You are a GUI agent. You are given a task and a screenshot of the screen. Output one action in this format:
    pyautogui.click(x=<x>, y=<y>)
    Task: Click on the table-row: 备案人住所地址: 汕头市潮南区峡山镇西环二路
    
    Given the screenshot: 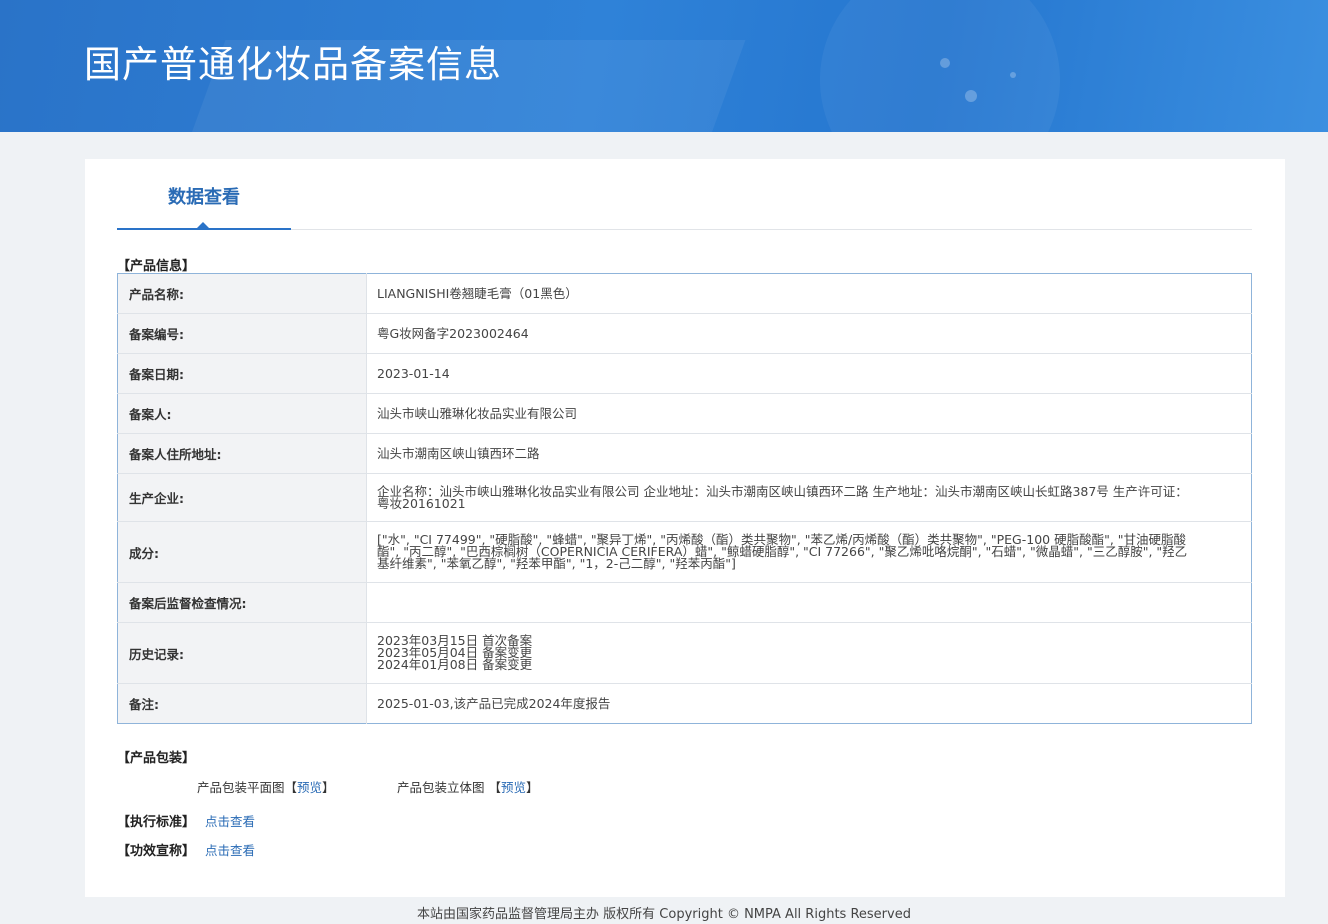 What is the action you would take?
    pyautogui.click(x=684, y=453)
    